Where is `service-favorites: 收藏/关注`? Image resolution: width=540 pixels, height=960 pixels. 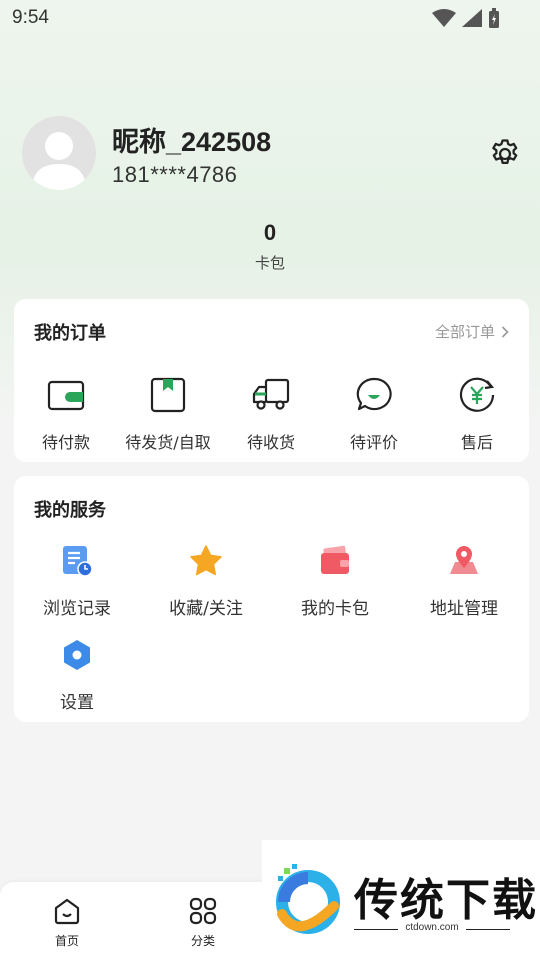
service-favorites: 收藏/关注 is located at coordinates (206, 581).